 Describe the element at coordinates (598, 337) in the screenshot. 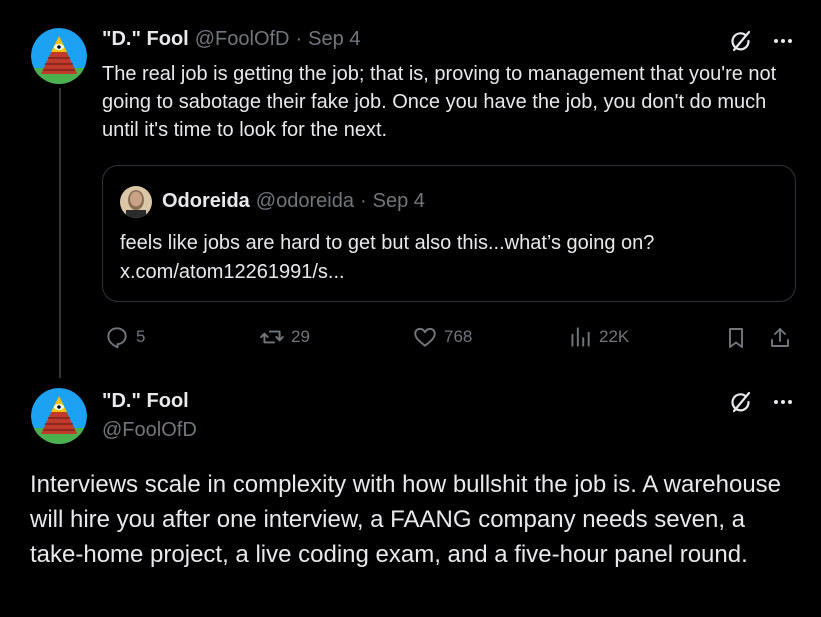

I see `views-button: 22K` at that location.